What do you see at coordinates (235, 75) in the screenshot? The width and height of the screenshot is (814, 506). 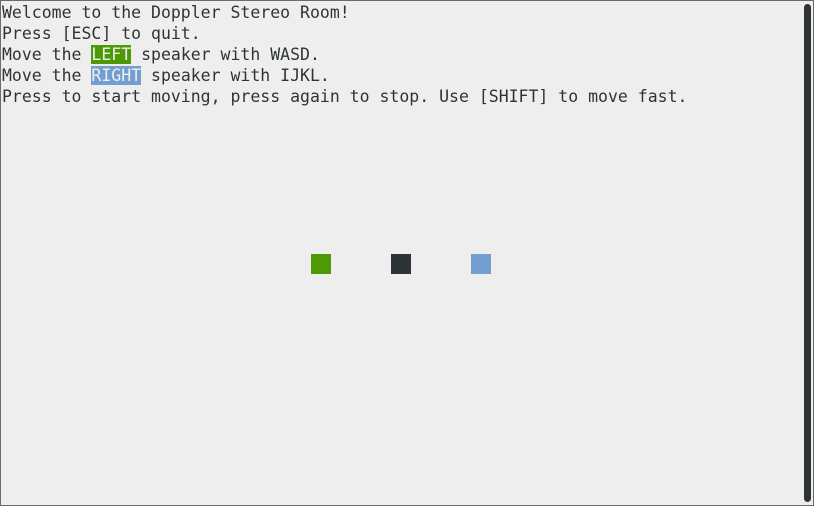 I see `right-line-suffix: speaker with IJKL.` at bounding box center [235, 75].